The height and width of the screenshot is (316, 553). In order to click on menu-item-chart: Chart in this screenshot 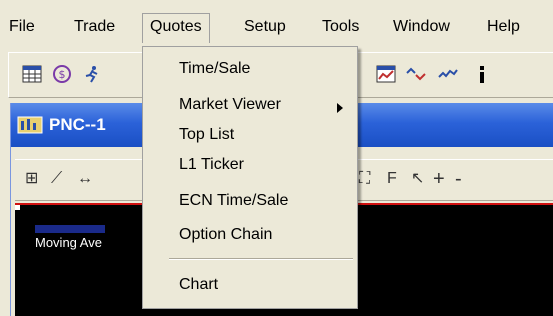, I will do `click(264, 285)`.